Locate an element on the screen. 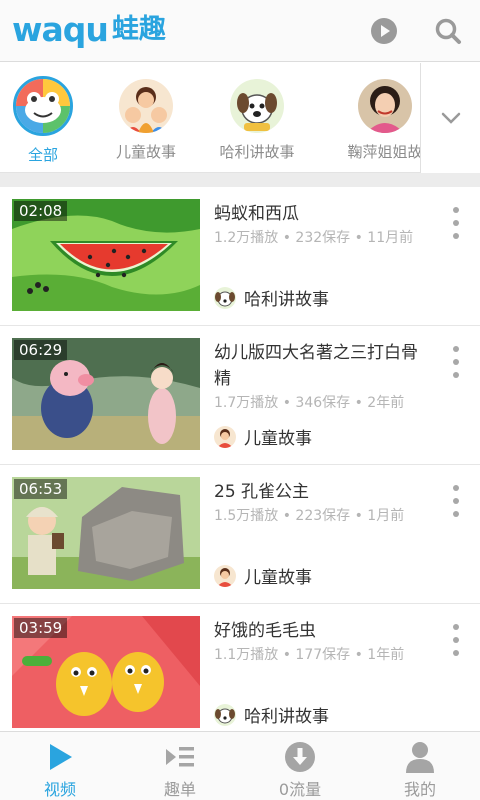 Image resolution: width=480 pixels, height=800 pixels. category-all: 全部 is located at coordinates (46, 120).